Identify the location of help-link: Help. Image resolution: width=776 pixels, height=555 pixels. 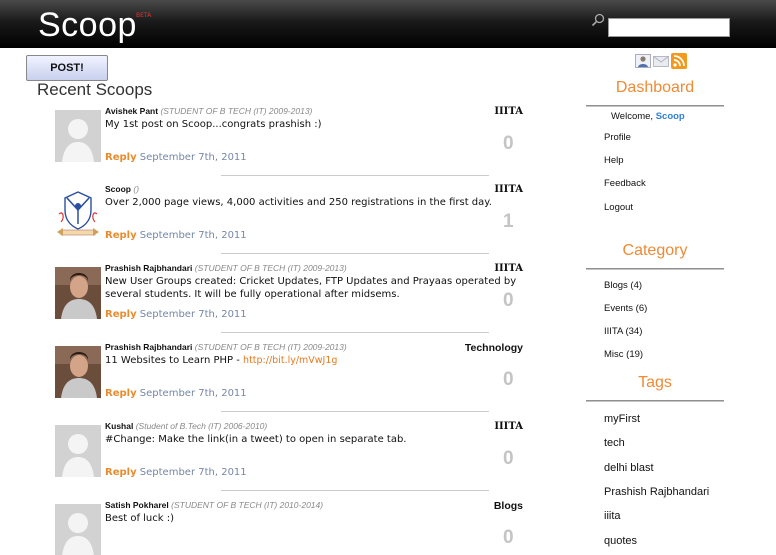
(614, 160).